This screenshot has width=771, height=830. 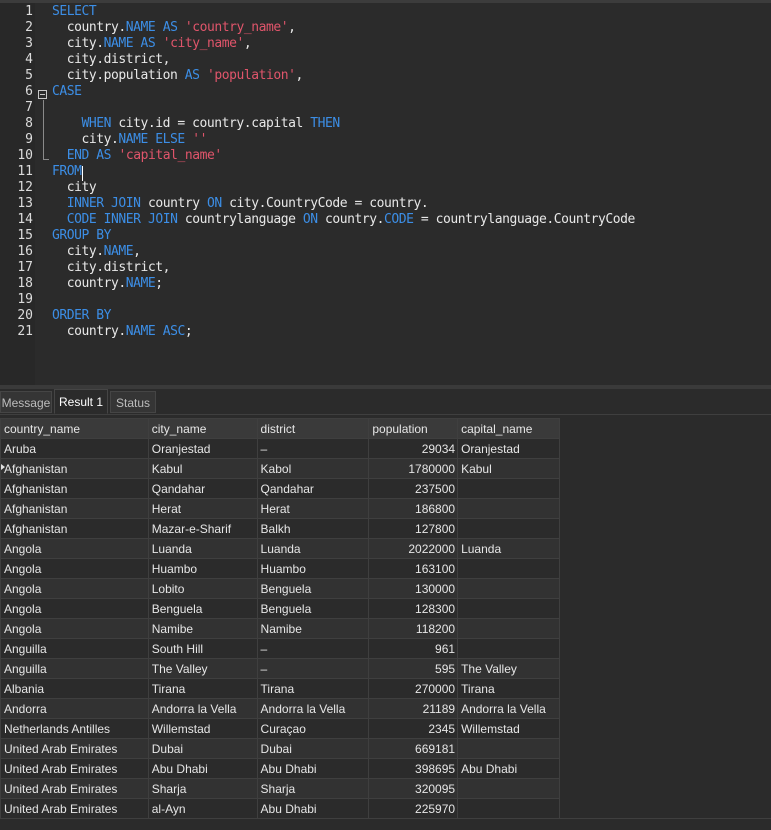 What do you see at coordinates (413, 468) in the screenshot?
I see `cell-population: 1780000` at bounding box center [413, 468].